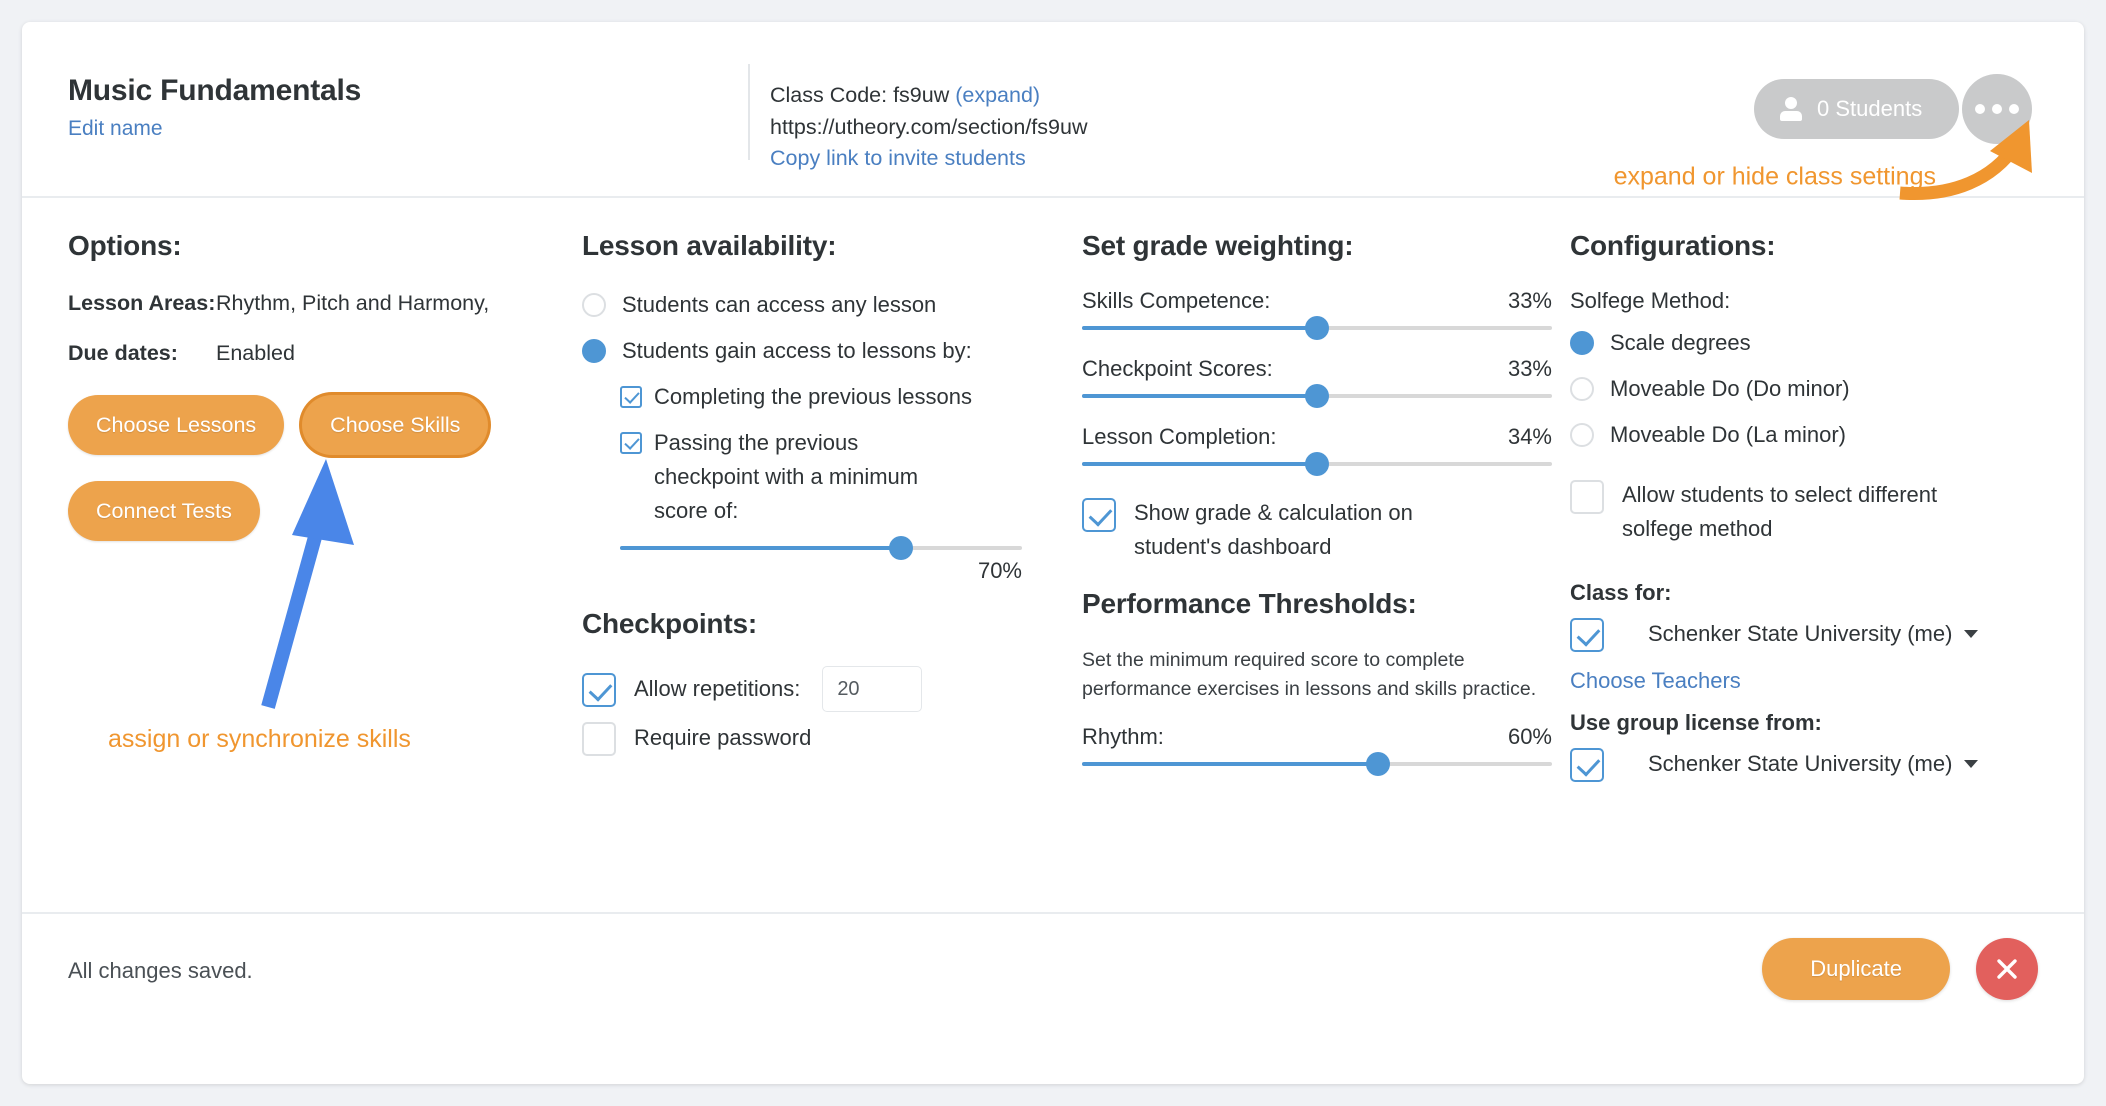 Image resolution: width=2106 pixels, height=1106 pixels. Describe the element at coordinates (1249, 603) in the screenshot. I see `performance-thresholds-heading: Performance Thresholds:` at that location.